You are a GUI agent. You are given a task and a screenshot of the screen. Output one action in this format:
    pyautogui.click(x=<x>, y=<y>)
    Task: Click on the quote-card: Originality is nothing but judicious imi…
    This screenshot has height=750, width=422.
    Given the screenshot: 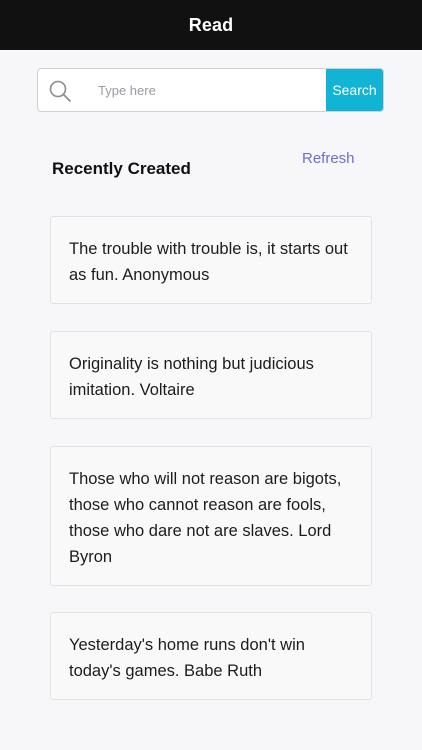 What is the action you would take?
    pyautogui.click(x=211, y=375)
    